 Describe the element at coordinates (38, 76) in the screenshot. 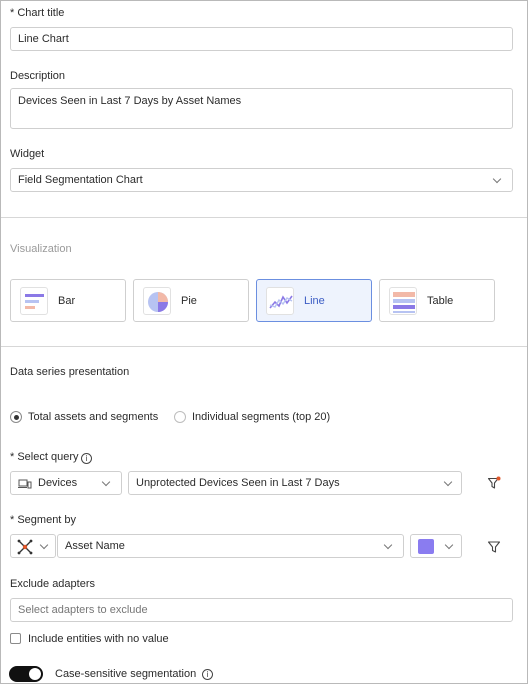

I see `description-label: Description` at that location.